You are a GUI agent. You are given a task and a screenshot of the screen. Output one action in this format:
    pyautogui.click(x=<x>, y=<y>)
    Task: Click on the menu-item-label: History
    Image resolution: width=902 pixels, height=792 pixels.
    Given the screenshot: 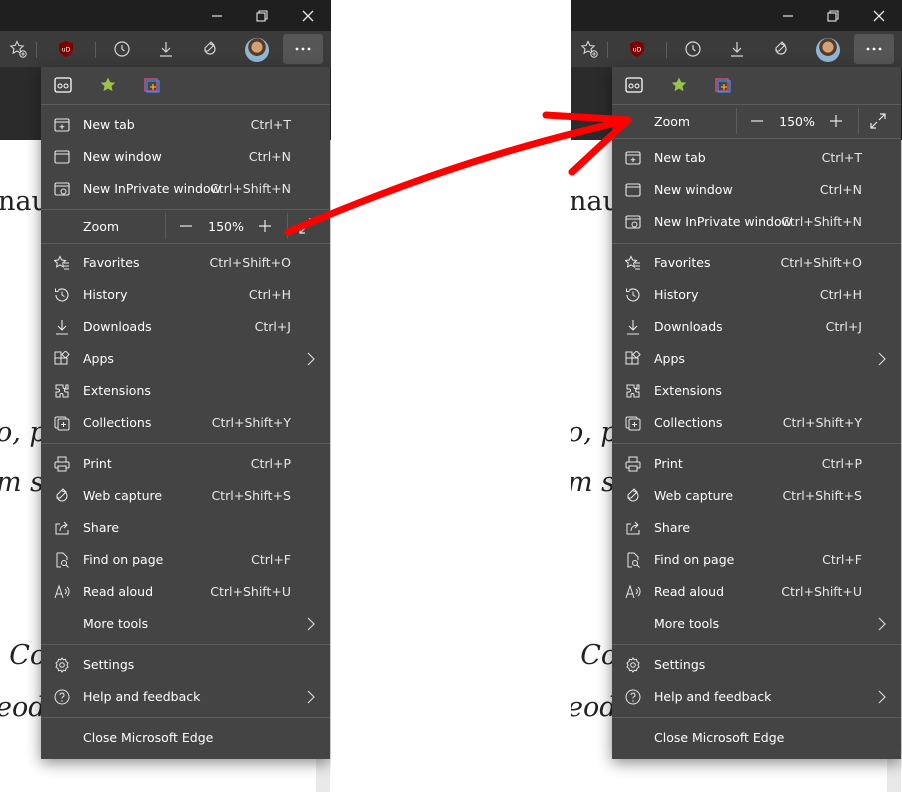 What is the action you would take?
    pyautogui.click(x=676, y=294)
    